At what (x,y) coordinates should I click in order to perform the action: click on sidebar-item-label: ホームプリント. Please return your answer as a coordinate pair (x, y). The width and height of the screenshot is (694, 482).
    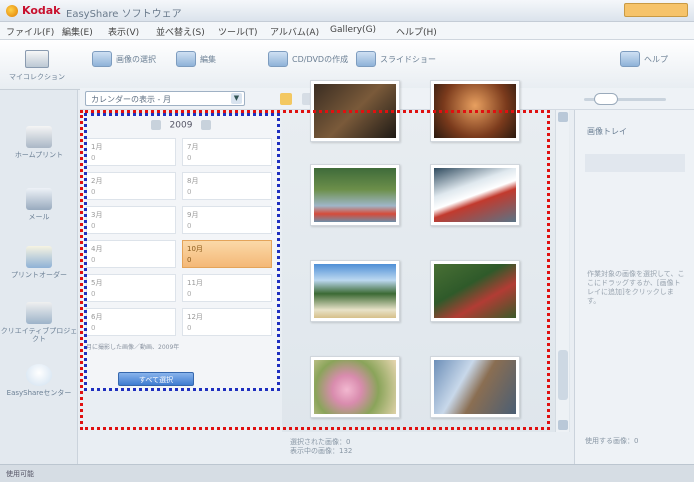
    Looking at the image, I should click on (39, 155).